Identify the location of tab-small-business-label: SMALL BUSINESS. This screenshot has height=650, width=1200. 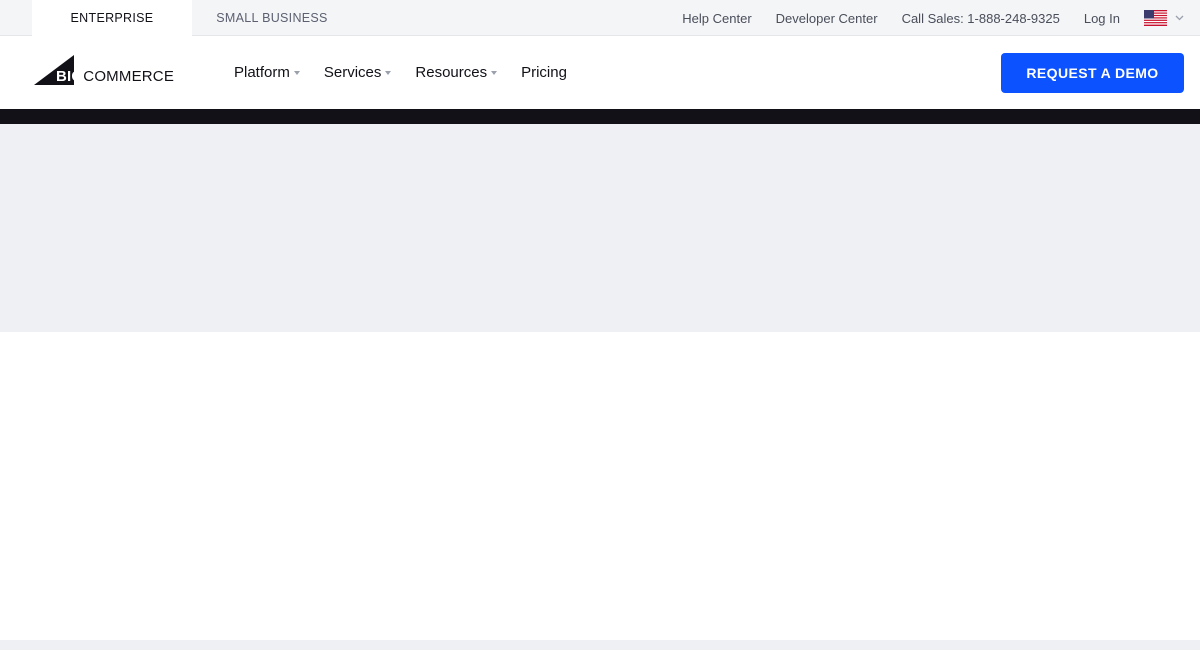
(272, 18).